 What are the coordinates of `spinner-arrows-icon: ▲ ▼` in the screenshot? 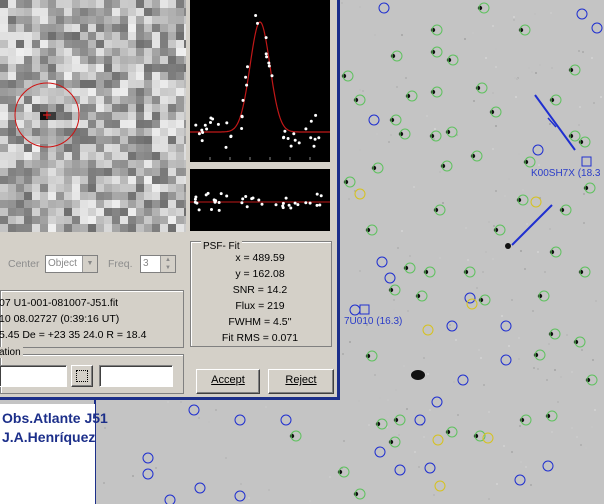 It's located at (167, 264).